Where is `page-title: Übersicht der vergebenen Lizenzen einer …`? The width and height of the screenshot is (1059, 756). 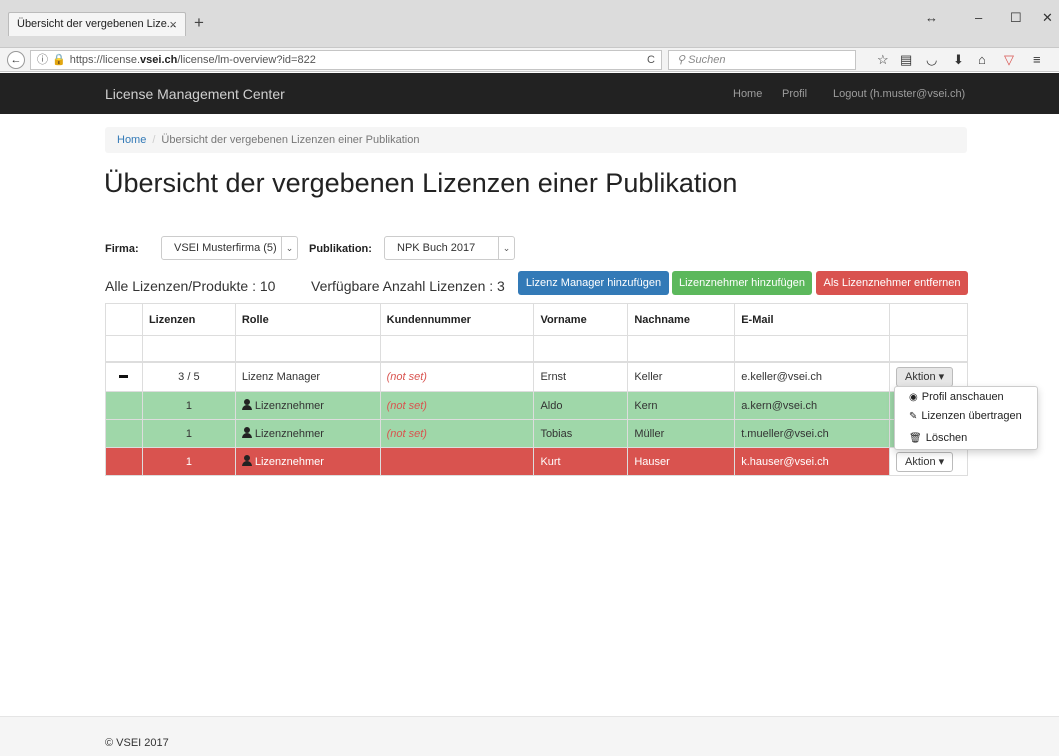
page-title: Übersicht der vergebenen Lizenzen einer … is located at coordinates (421, 183).